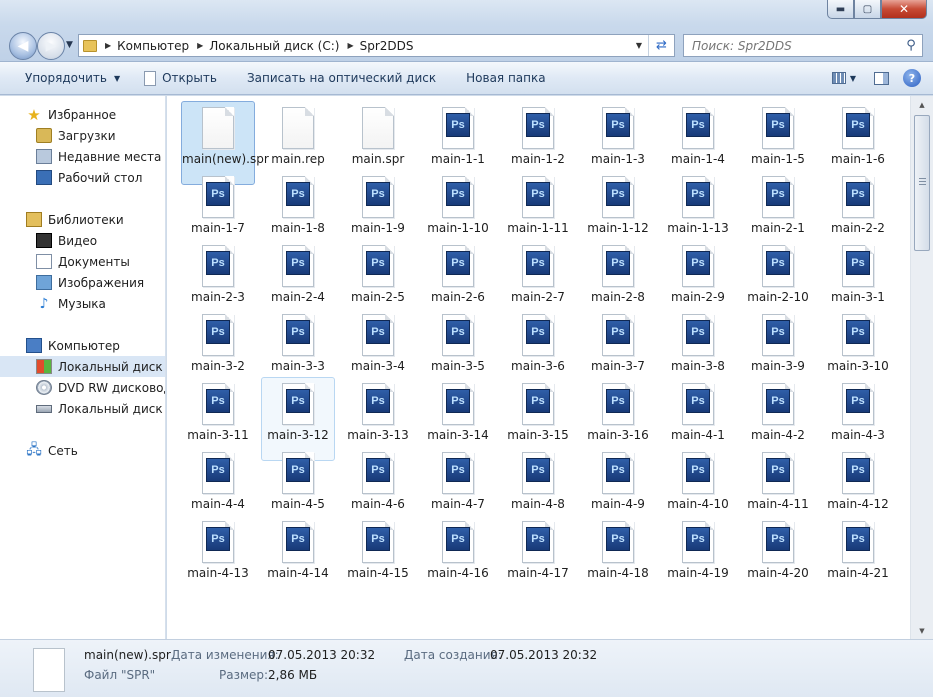  What do you see at coordinates (867, 9) in the screenshot?
I see `maximize-button: ▢` at bounding box center [867, 9].